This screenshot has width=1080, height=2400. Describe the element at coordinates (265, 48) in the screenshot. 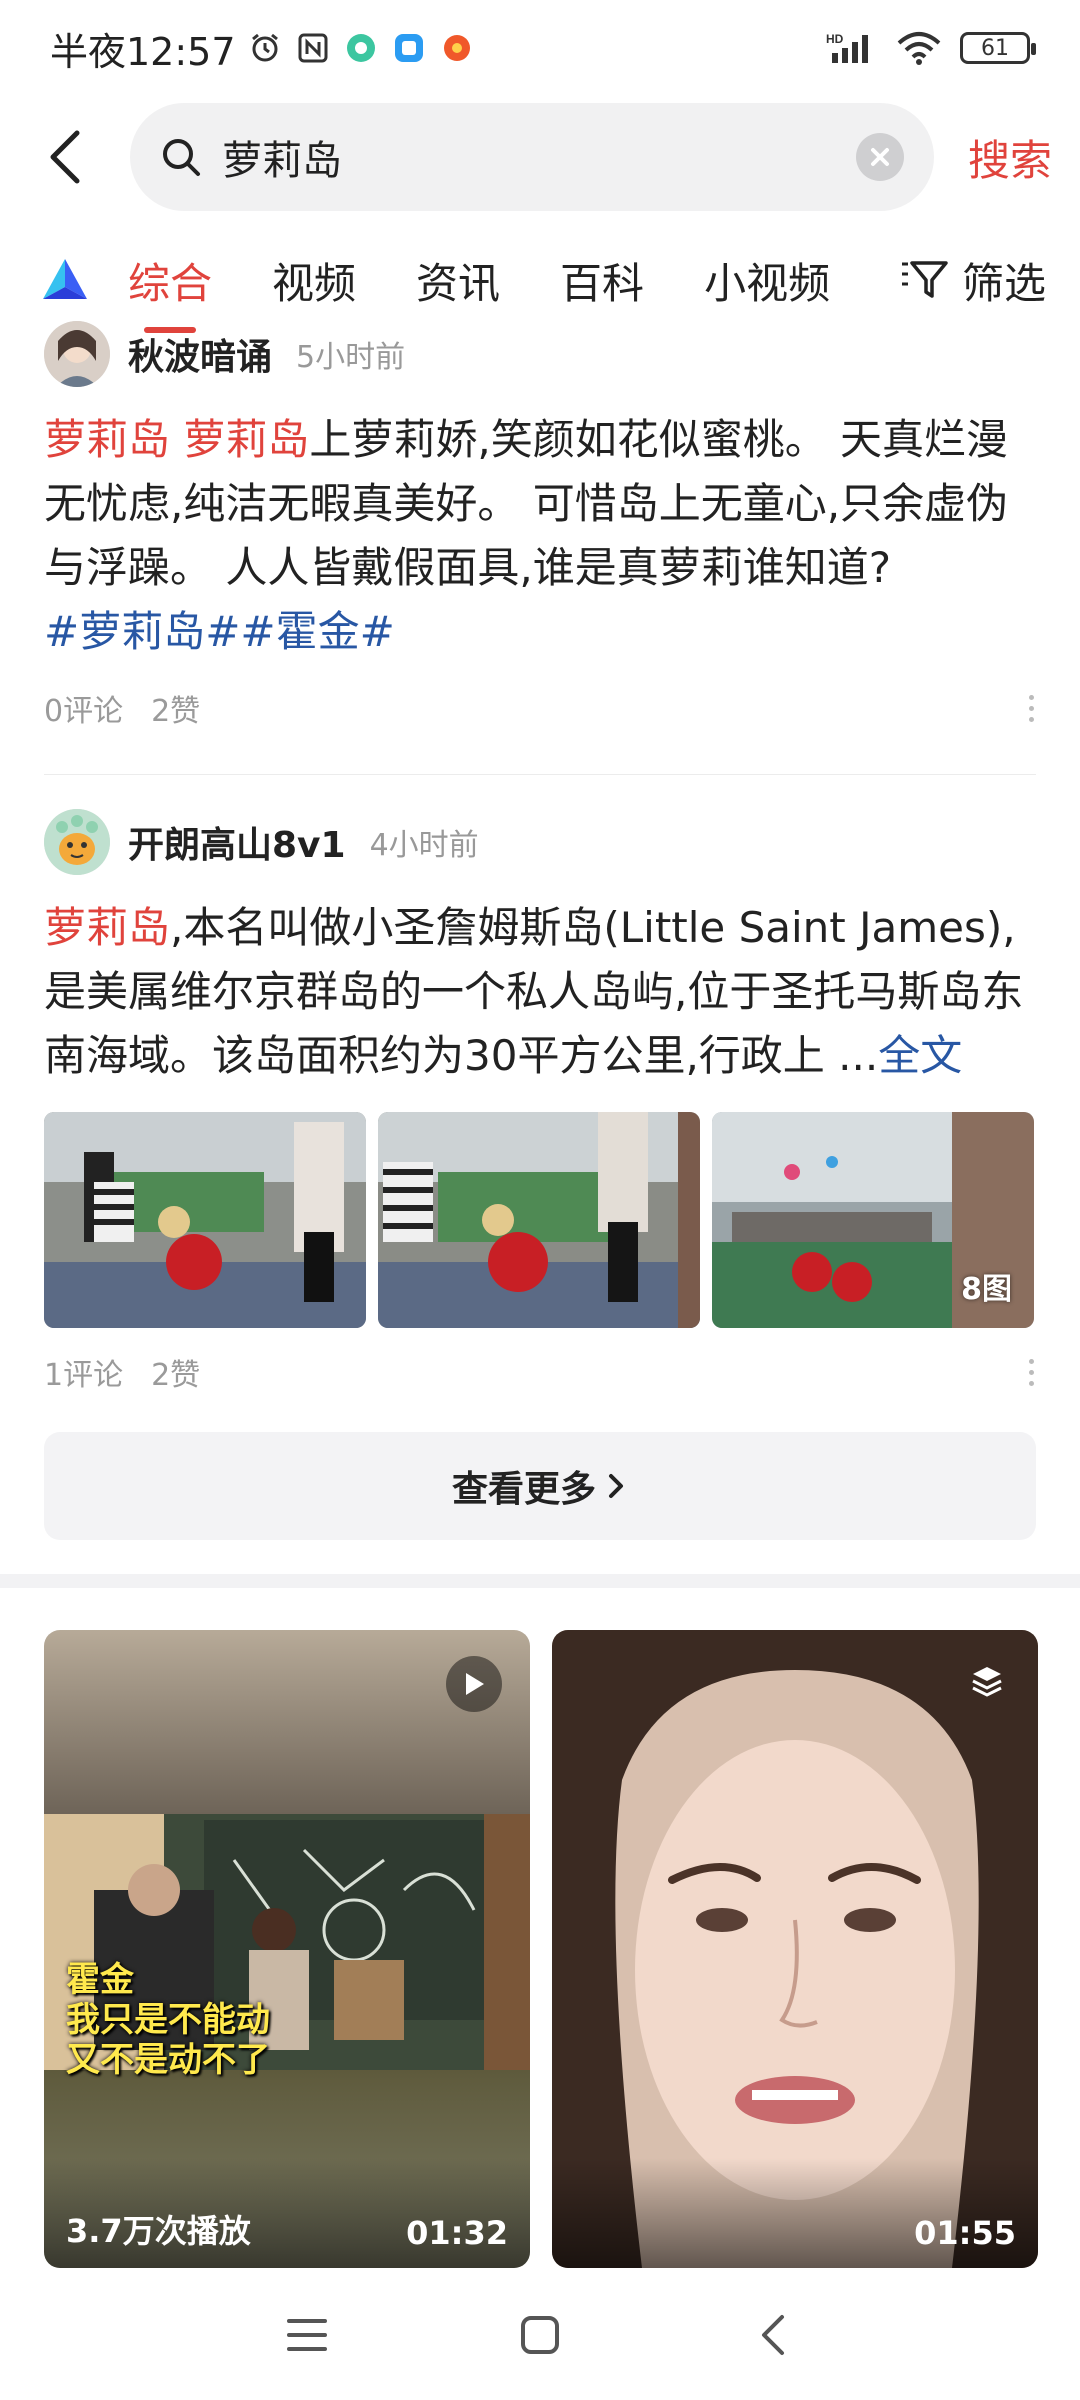

I see `alarm-icon` at that location.